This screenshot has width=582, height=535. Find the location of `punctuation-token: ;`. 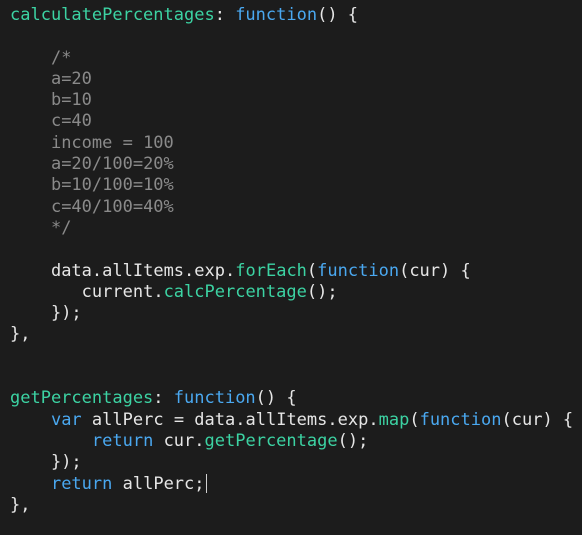

punctuation-token: ; is located at coordinates (199, 483).